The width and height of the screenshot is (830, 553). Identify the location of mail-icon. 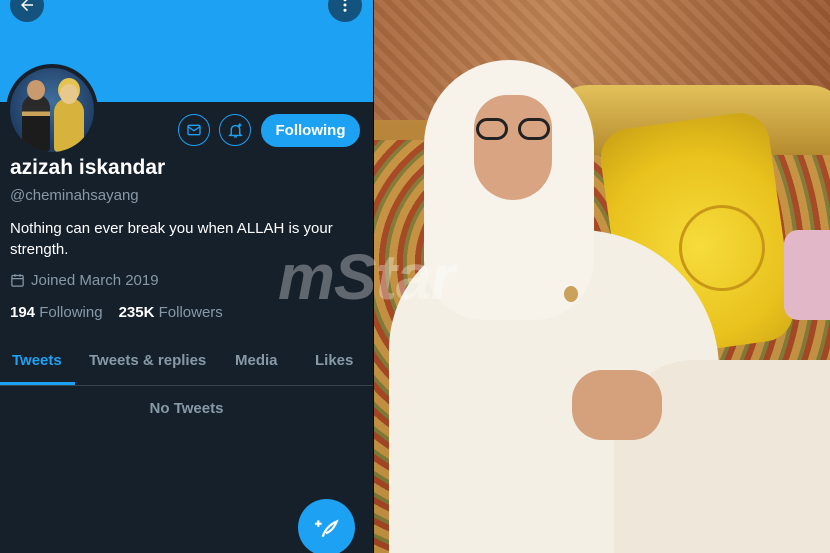
(194, 130).